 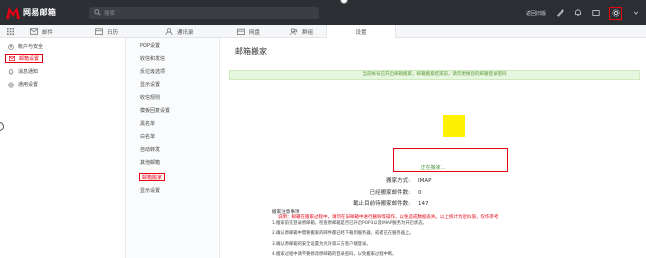 I want to click on top-right-tools: 返回旧版, so click(x=583, y=13).